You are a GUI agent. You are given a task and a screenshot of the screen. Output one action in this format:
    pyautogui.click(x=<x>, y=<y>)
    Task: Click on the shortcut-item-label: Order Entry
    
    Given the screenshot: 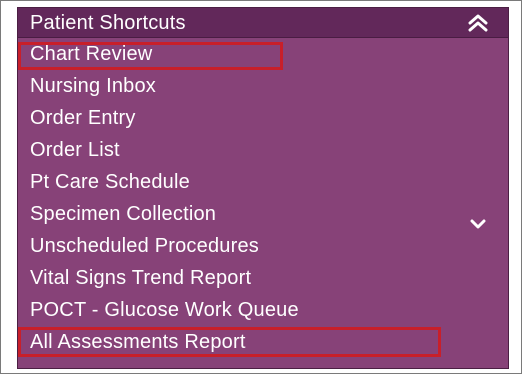 What is the action you would take?
    pyautogui.click(x=83, y=118)
    